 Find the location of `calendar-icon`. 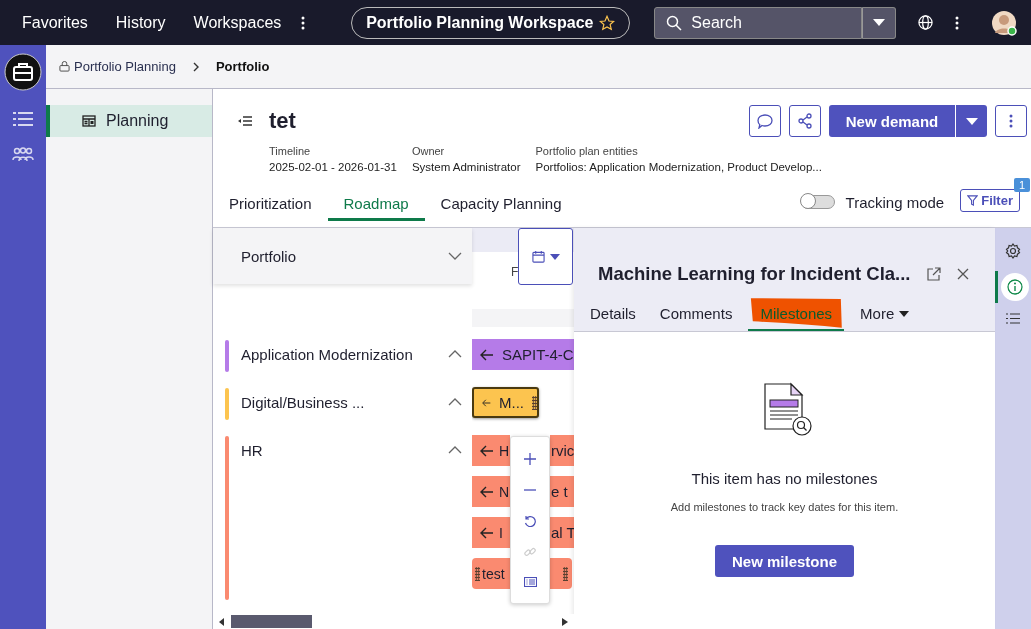

calendar-icon is located at coordinates (538, 256).